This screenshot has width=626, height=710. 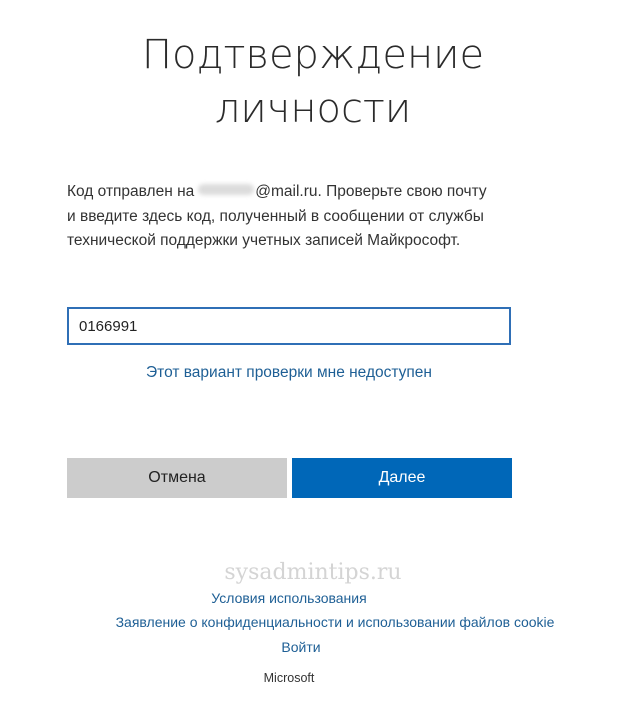 What do you see at coordinates (177, 478) in the screenshot?
I see `cancel-button: Отмена` at bounding box center [177, 478].